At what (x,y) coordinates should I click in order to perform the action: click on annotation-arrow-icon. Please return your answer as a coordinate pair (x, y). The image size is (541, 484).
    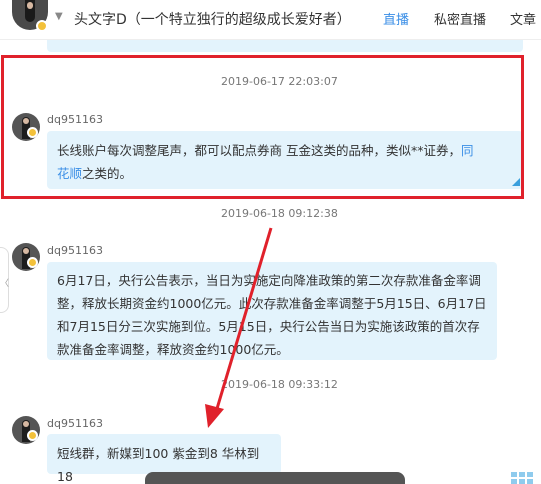
    Looking at the image, I should click on (239, 327).